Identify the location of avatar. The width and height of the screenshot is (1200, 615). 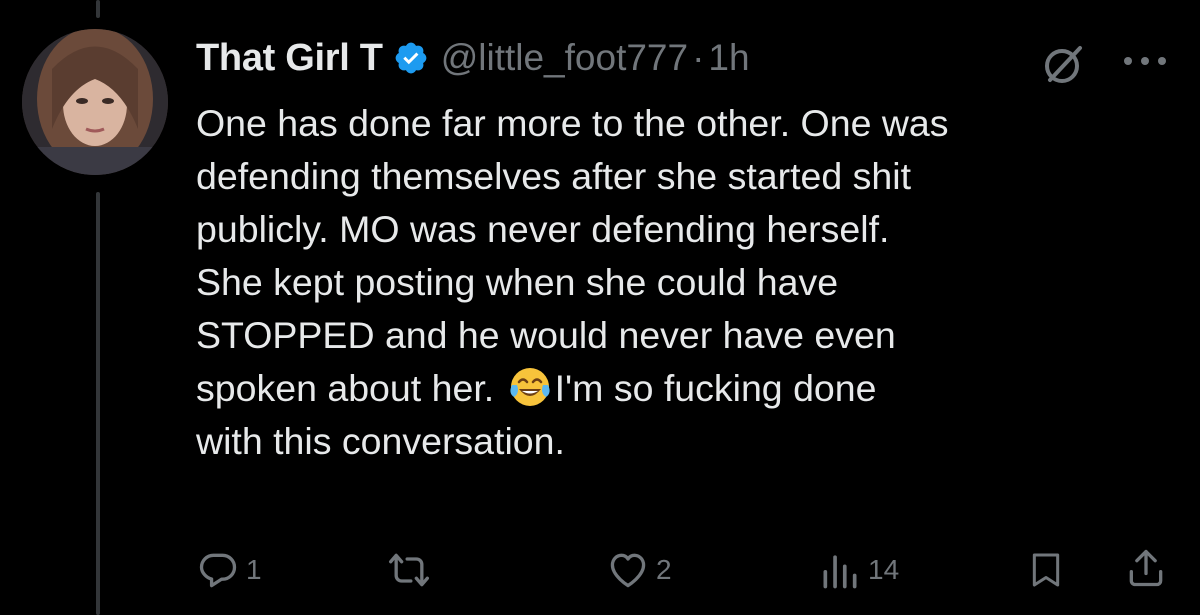
(95, 102).